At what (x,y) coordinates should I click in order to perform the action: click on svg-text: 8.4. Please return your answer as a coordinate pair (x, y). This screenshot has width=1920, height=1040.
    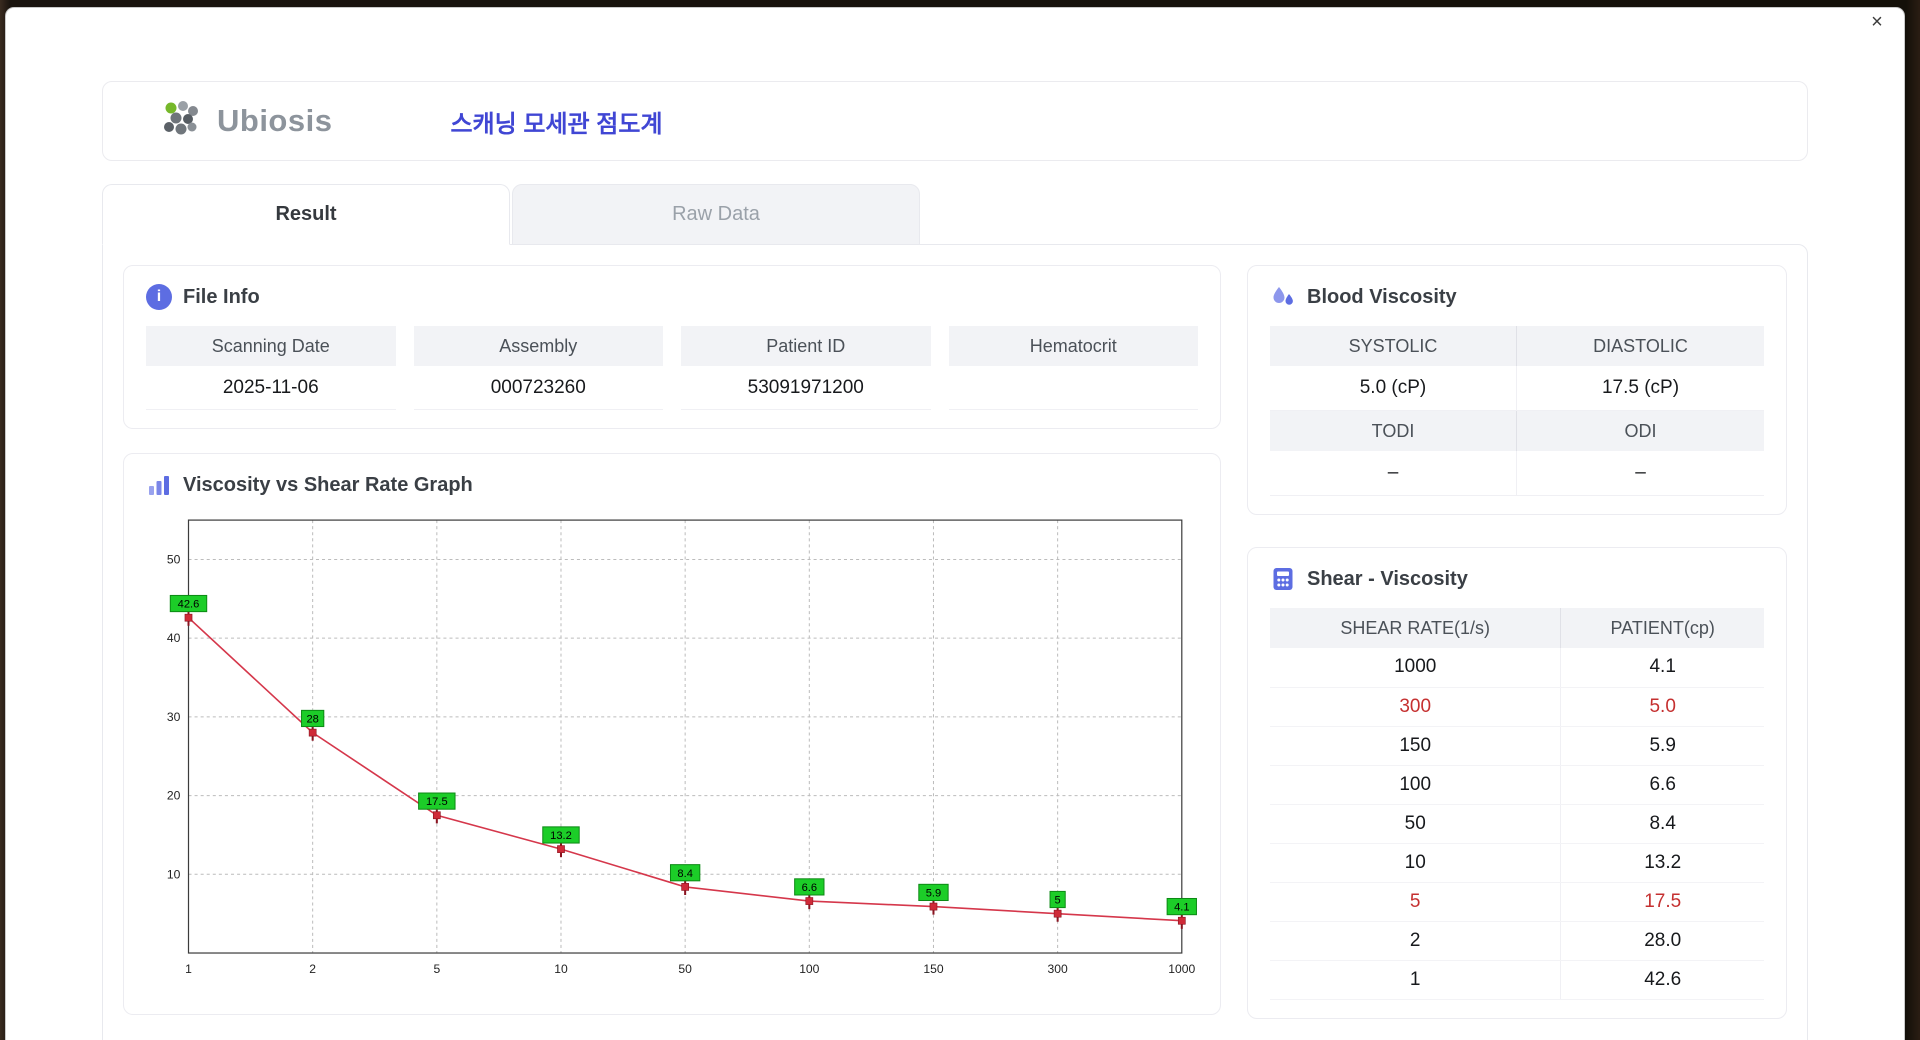
    Looking at the image, I should click on (684, 874).